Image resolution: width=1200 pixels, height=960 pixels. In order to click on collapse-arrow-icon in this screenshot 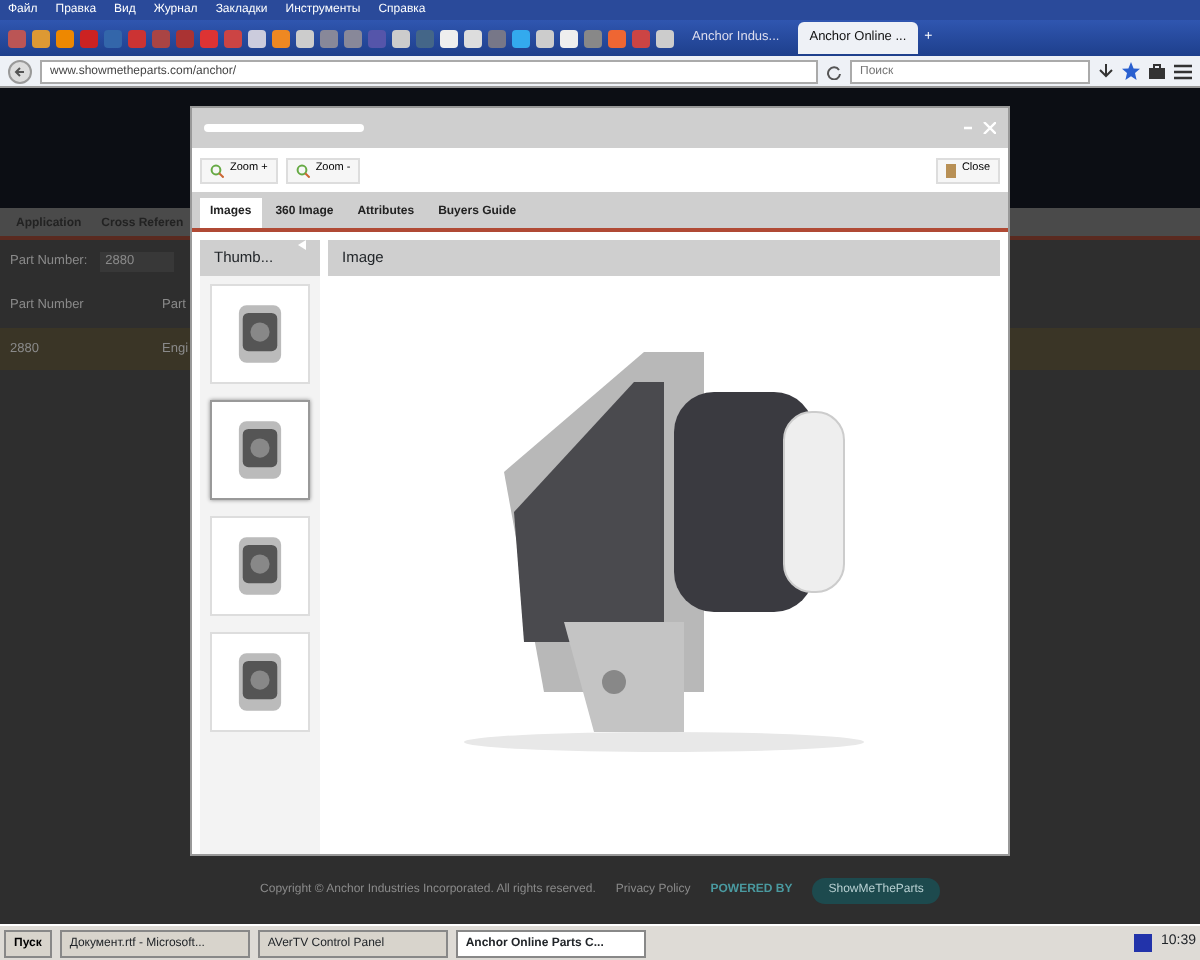, I will do `click(302, 245)`.